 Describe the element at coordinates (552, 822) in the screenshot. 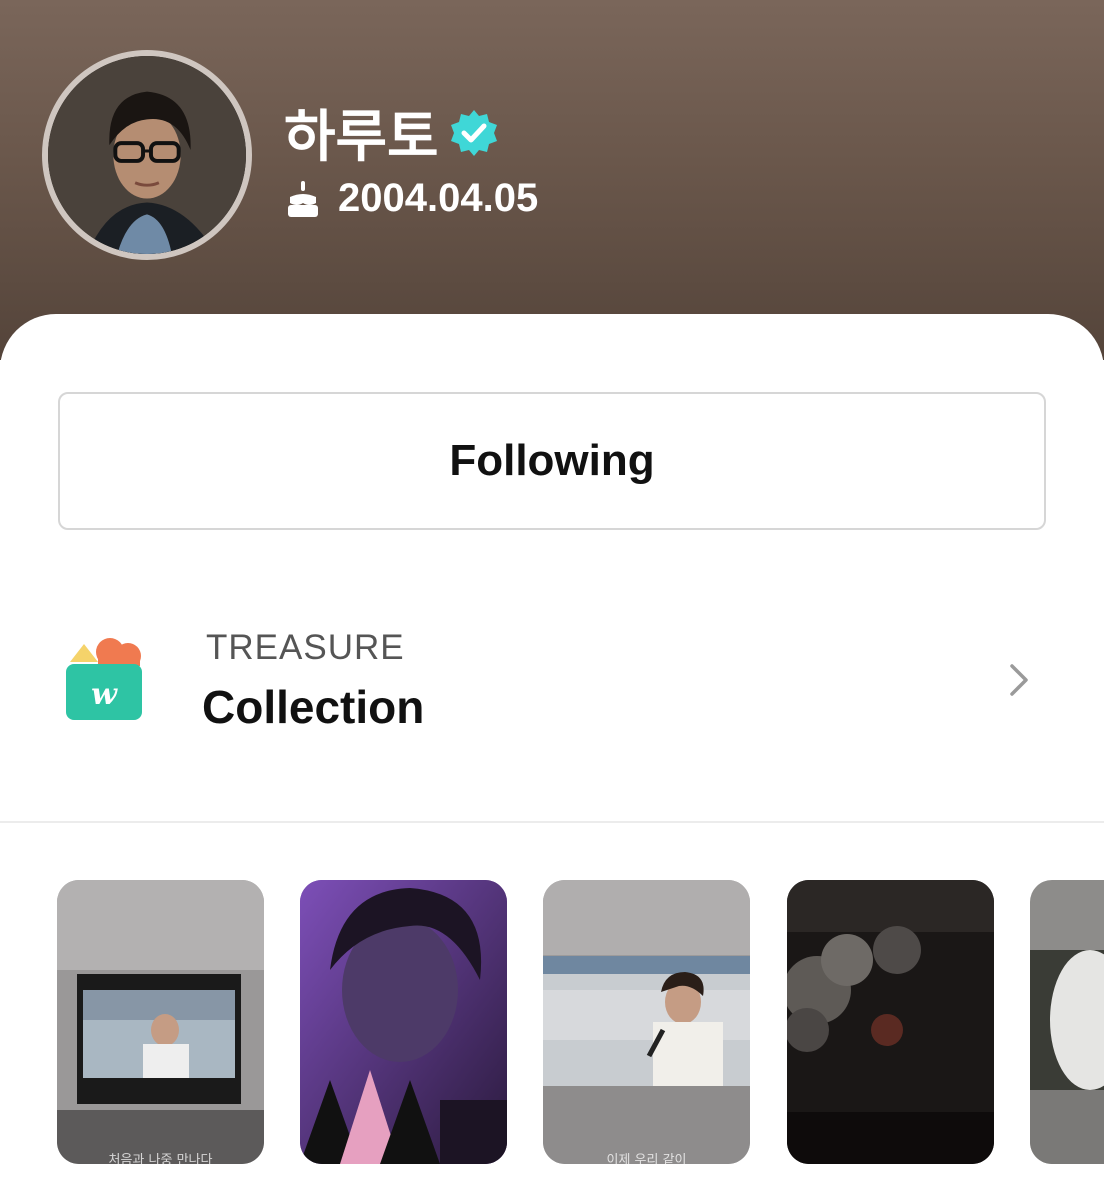

I see `section-divider` at that location.